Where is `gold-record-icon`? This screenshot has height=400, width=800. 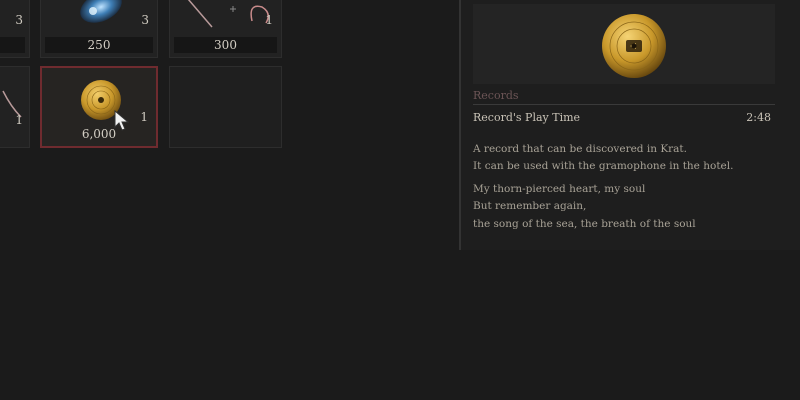 gold-record-icon is located at coordinates (634, 46).